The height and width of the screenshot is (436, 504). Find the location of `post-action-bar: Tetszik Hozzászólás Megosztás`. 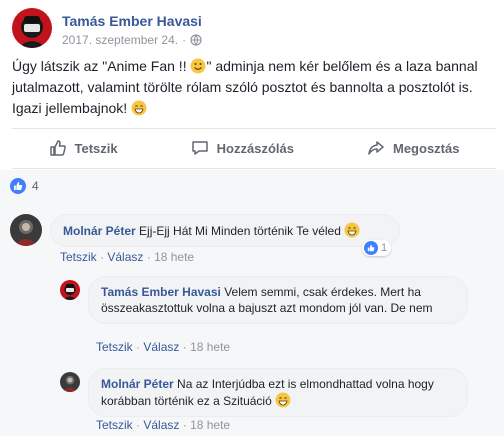

post-action-bar: Tetszik Hozzászólás Megosztás is located at coordinates (254, 148).